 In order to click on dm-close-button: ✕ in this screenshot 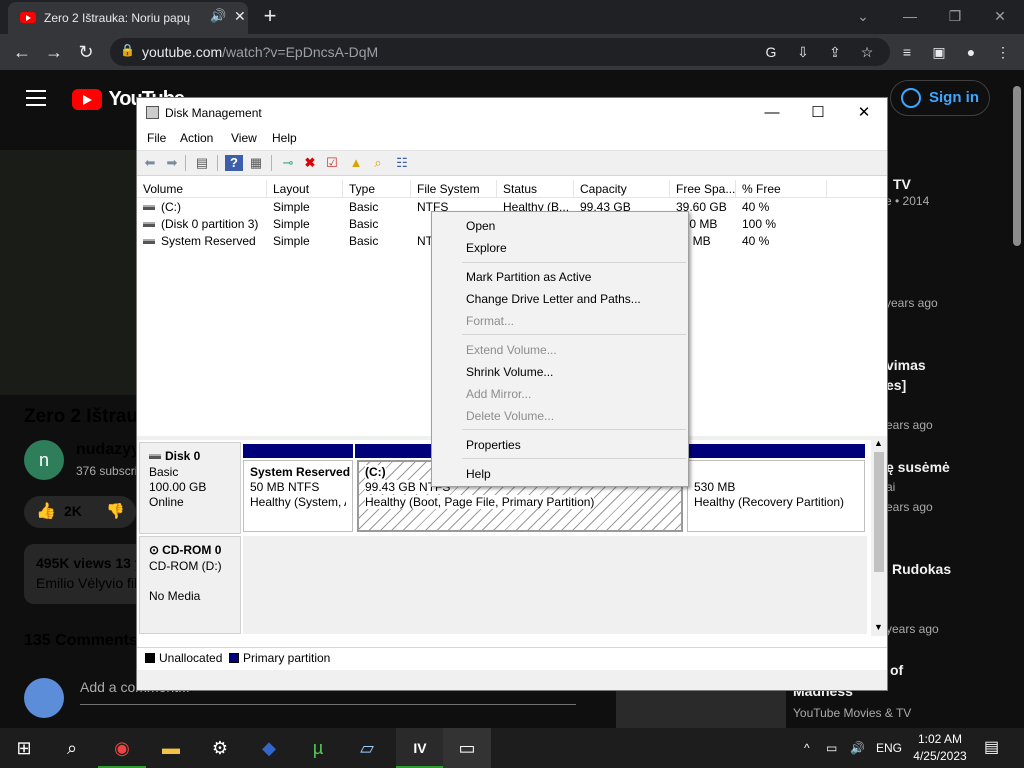, I will do `click(864, 113)`.